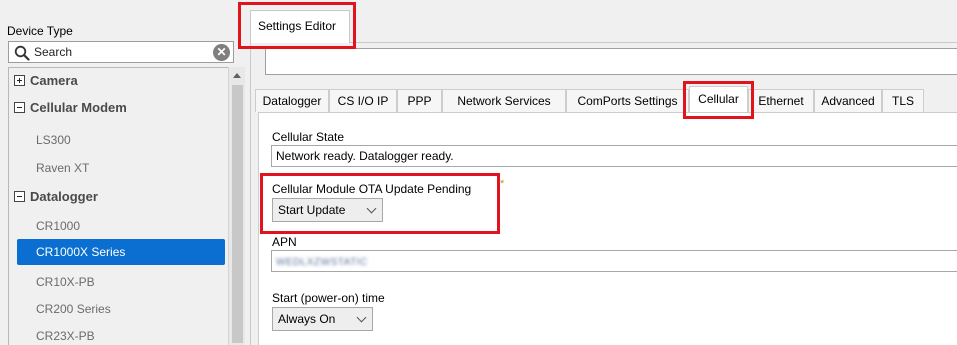 The height and width of the screenshot is (345, 957). Describe the element at coordinates (237, 214) in the screenshot. I see `scrollbar-thumb` at that location.